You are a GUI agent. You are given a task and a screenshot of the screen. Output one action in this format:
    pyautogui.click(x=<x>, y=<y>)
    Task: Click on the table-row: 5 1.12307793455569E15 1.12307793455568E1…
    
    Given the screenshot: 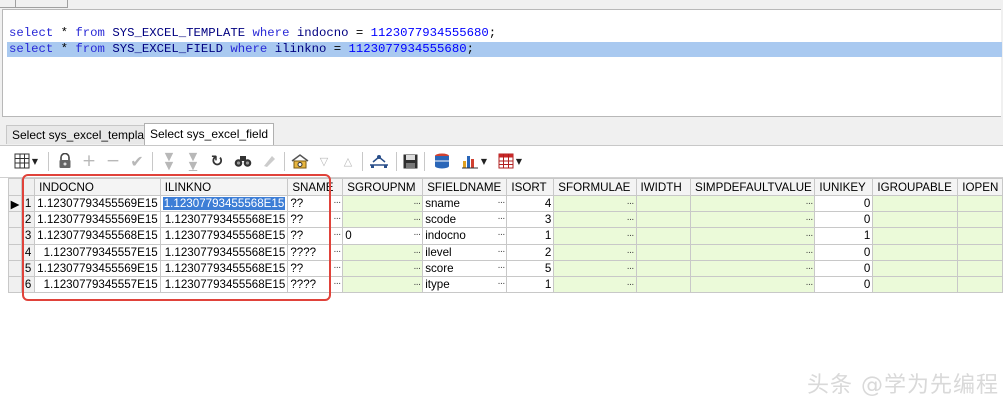 What is the action you would take?
    pyautogui.click(x=505, y=268)
    